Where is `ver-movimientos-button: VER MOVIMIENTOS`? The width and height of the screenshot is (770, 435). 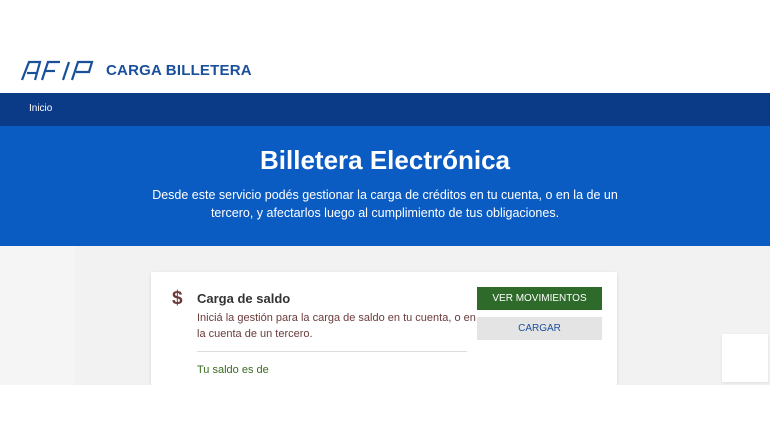
ver-movimientos-button: VER MOVIMIENTOS is located at coordinates (539, 298).